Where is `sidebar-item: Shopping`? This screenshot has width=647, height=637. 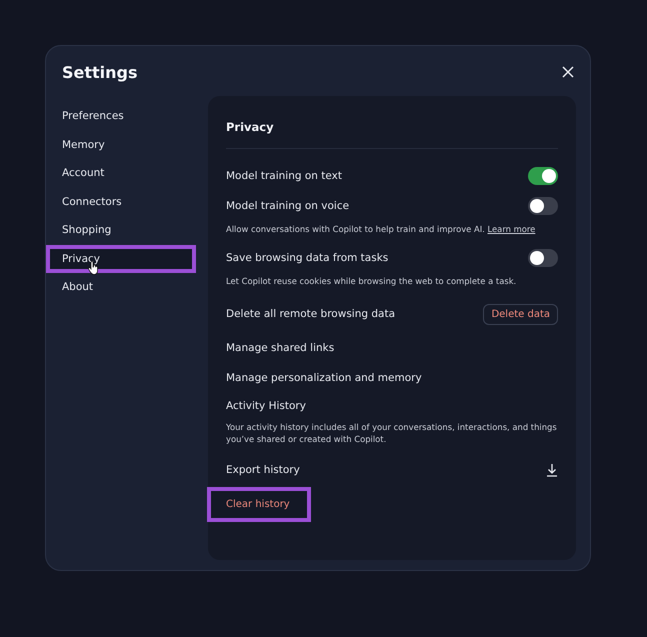 sidebar-item: Shopping is located at coordinates (129, 230).